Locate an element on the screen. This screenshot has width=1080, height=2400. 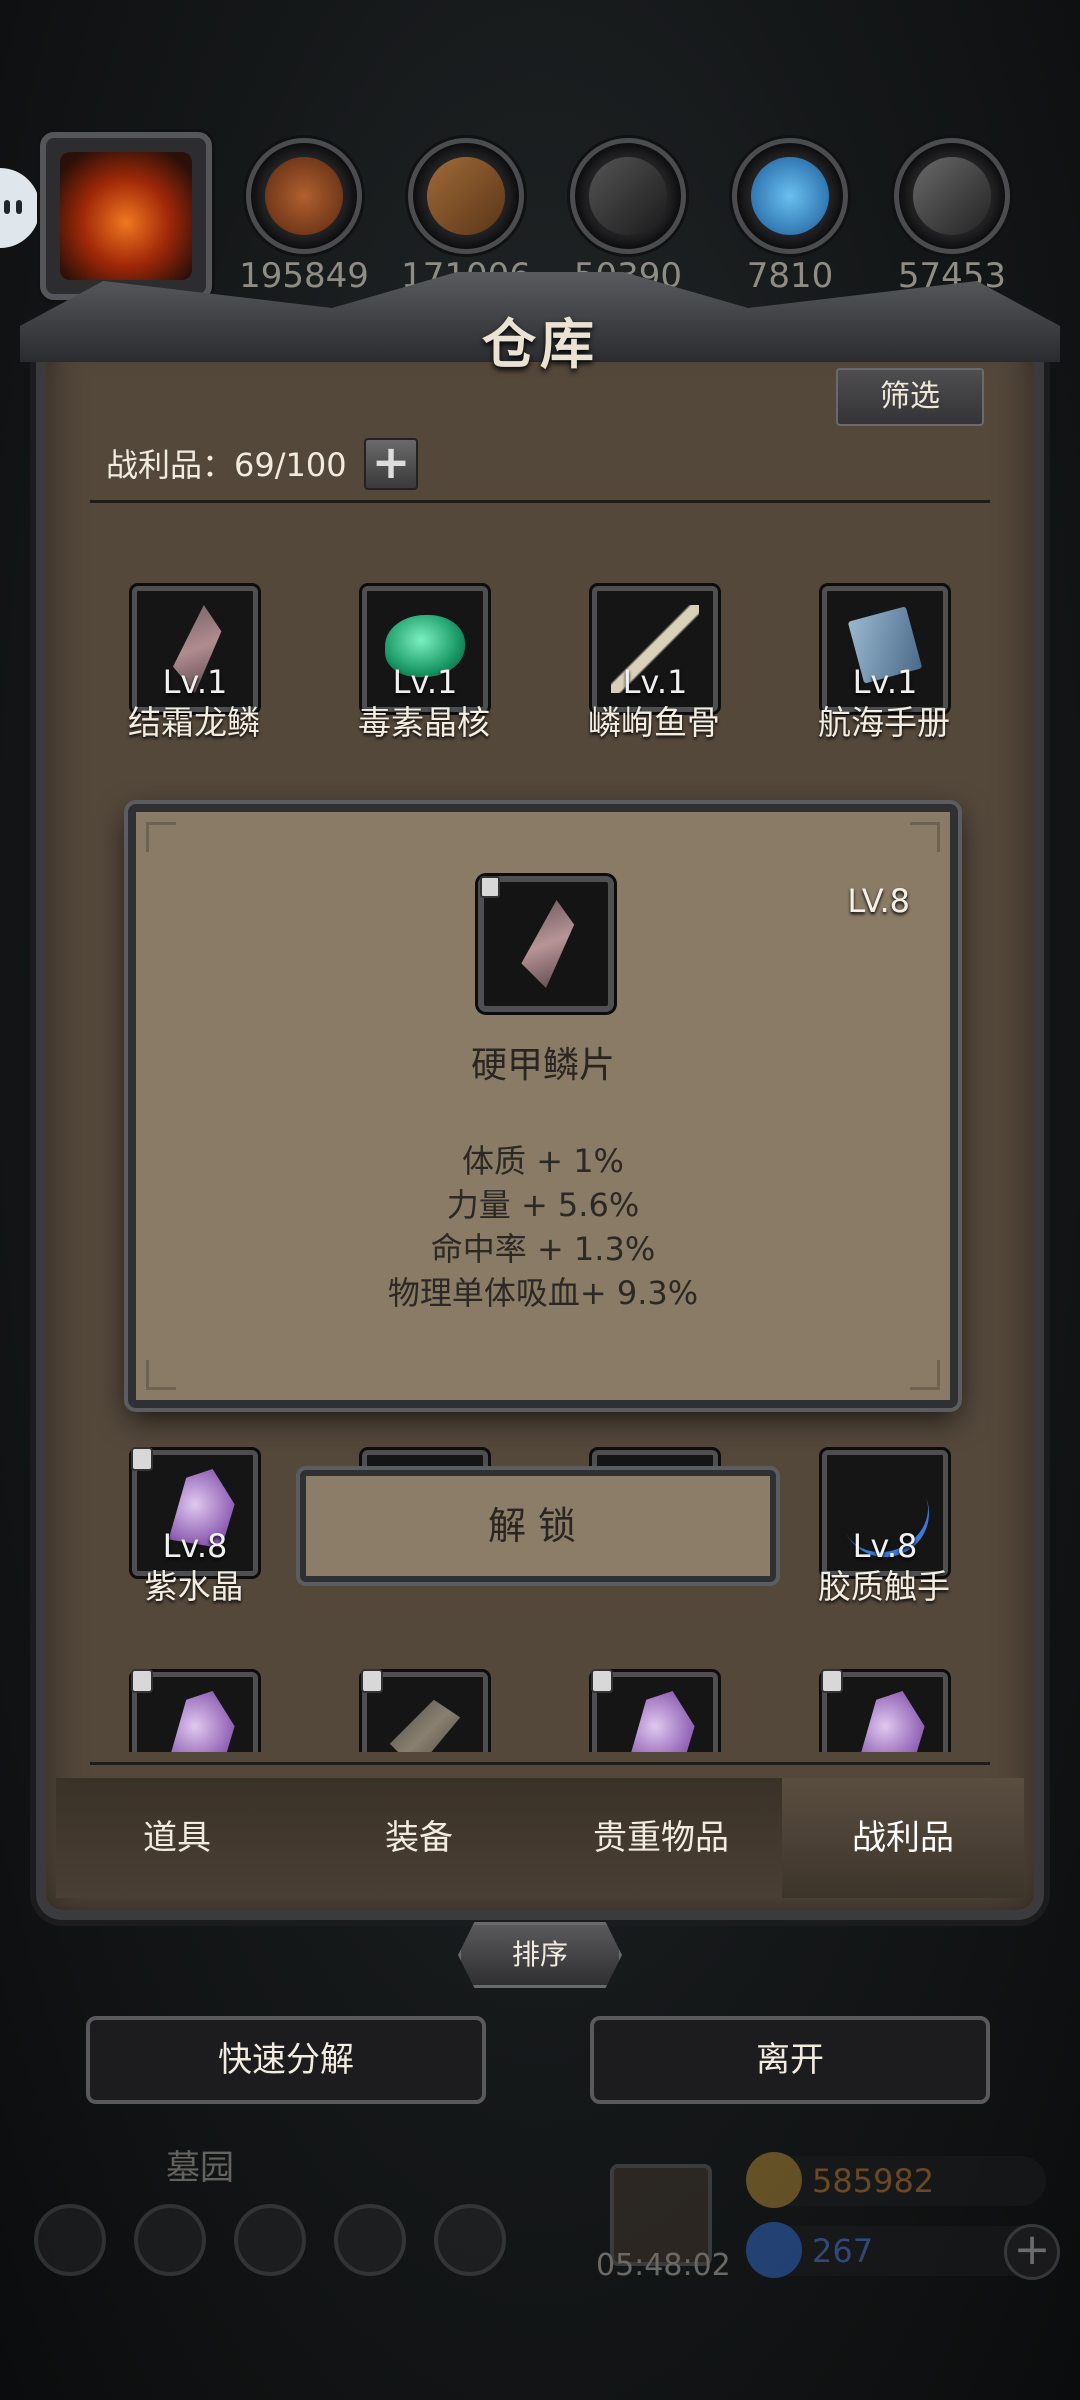
stat-line: 力量 + 5.6% is located at coordinates (543, 1205).